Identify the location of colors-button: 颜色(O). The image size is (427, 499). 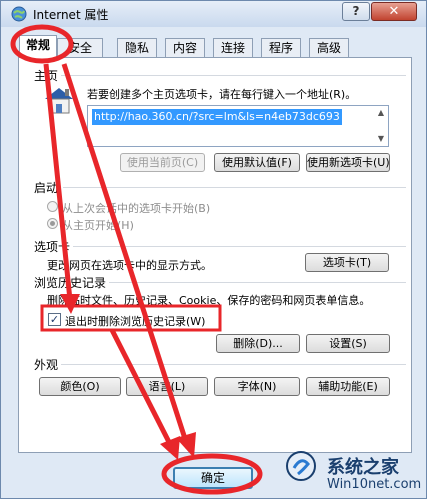
(80, 386).